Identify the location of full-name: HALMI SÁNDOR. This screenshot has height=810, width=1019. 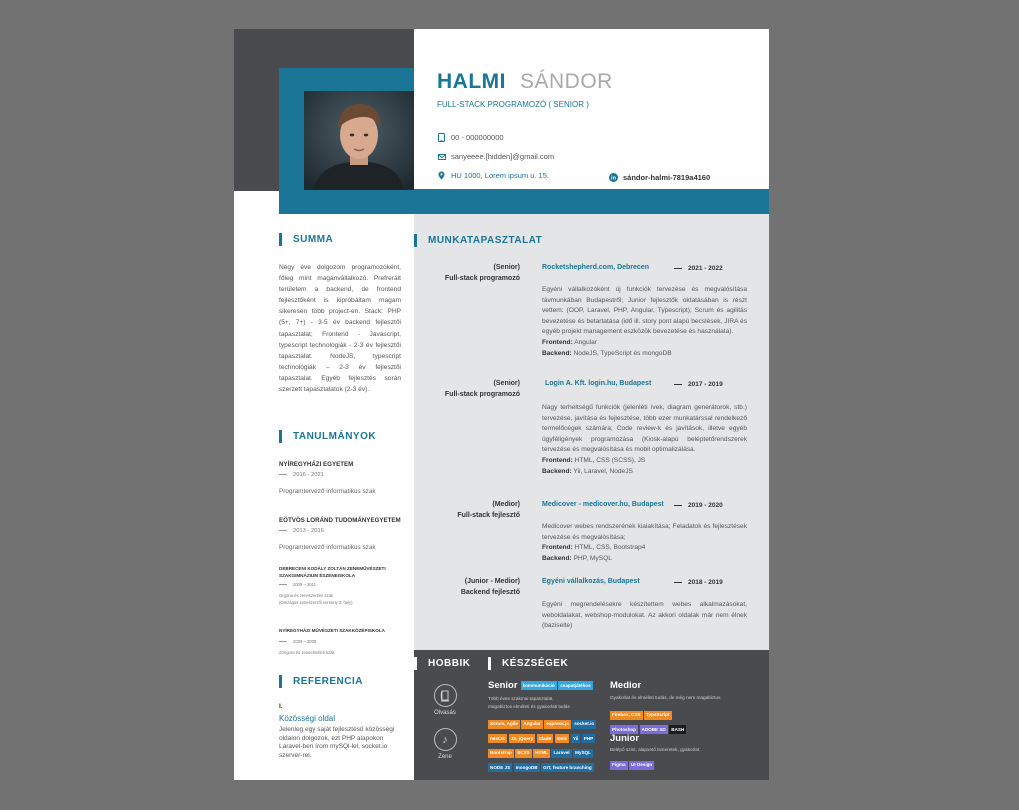
(525, 82).